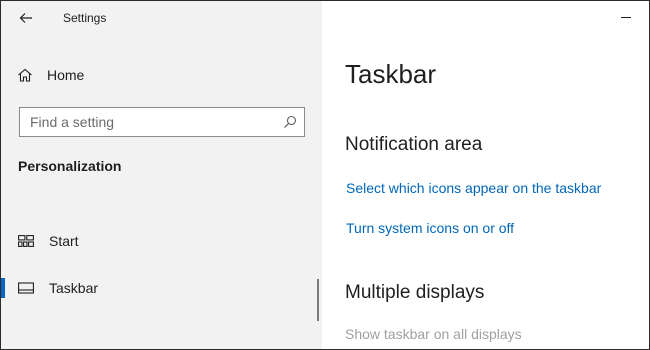 Image resolution: width=650 pixels, height=350 pixels. I want to click on minimize-icon, so click(626, 17).